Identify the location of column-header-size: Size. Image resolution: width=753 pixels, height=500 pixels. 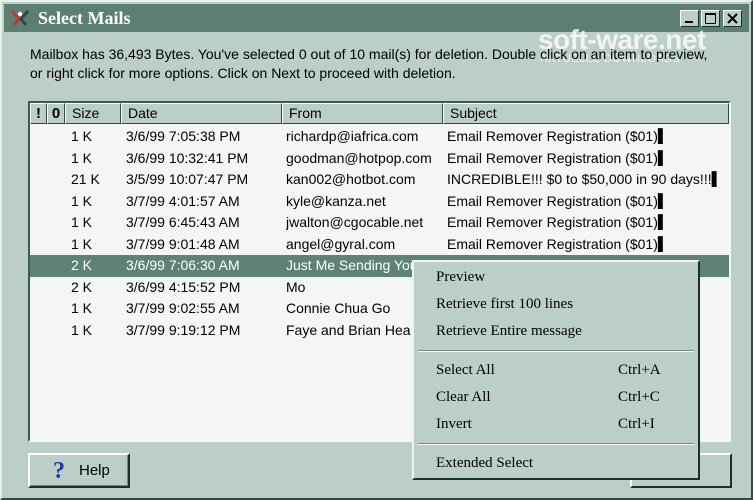
(93, 113).